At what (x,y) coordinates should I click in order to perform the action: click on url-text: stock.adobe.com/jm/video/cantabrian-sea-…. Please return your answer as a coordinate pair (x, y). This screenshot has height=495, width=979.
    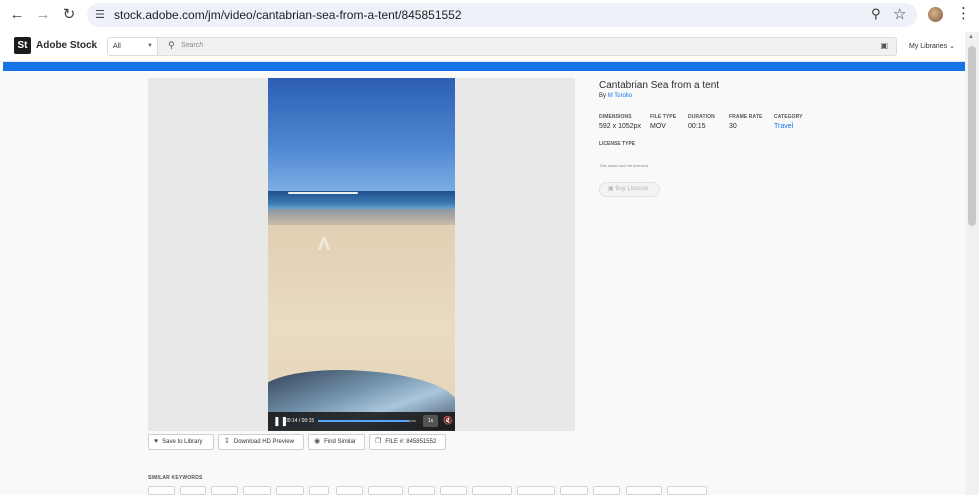
    Looking at the image, I should click on (288, 15).